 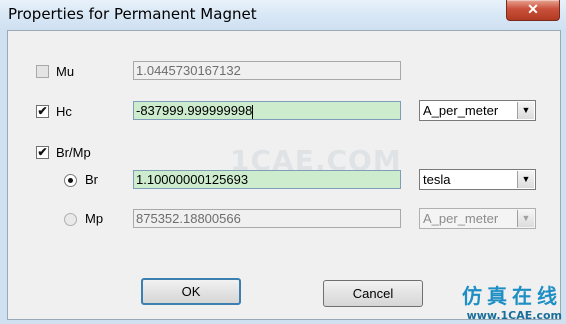 What do you see at coordinates (461, 218) in the screenshot?
I see `mp-unit-value: A_per_meter` at bounding box center [461, 218].